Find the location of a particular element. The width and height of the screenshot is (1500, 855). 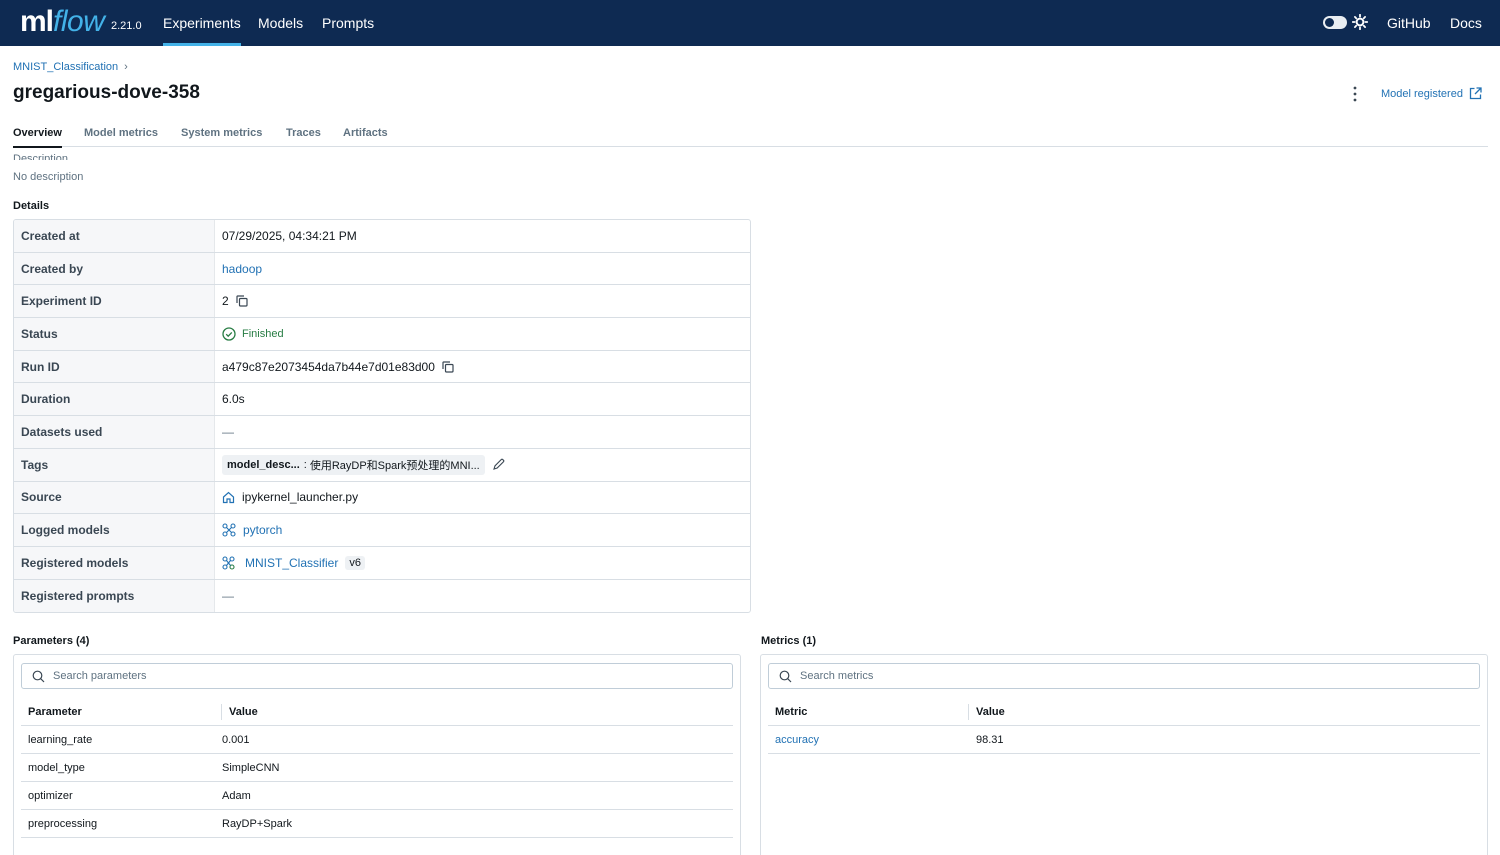

version-label: 2.21.0 is located at coordinates (126, 26).